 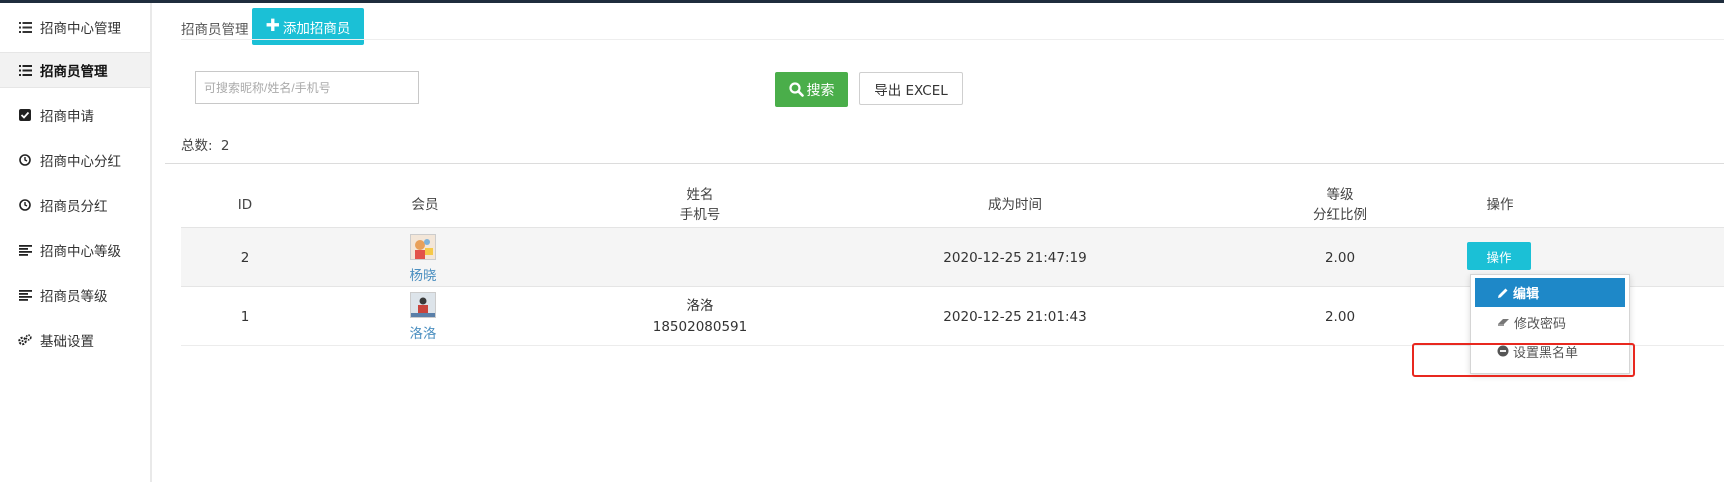 What do you see at coordinates (1015, 205) in the screenshot?
I see `column-header-join-time: 成为时间` at bounding box center [1015, 205].